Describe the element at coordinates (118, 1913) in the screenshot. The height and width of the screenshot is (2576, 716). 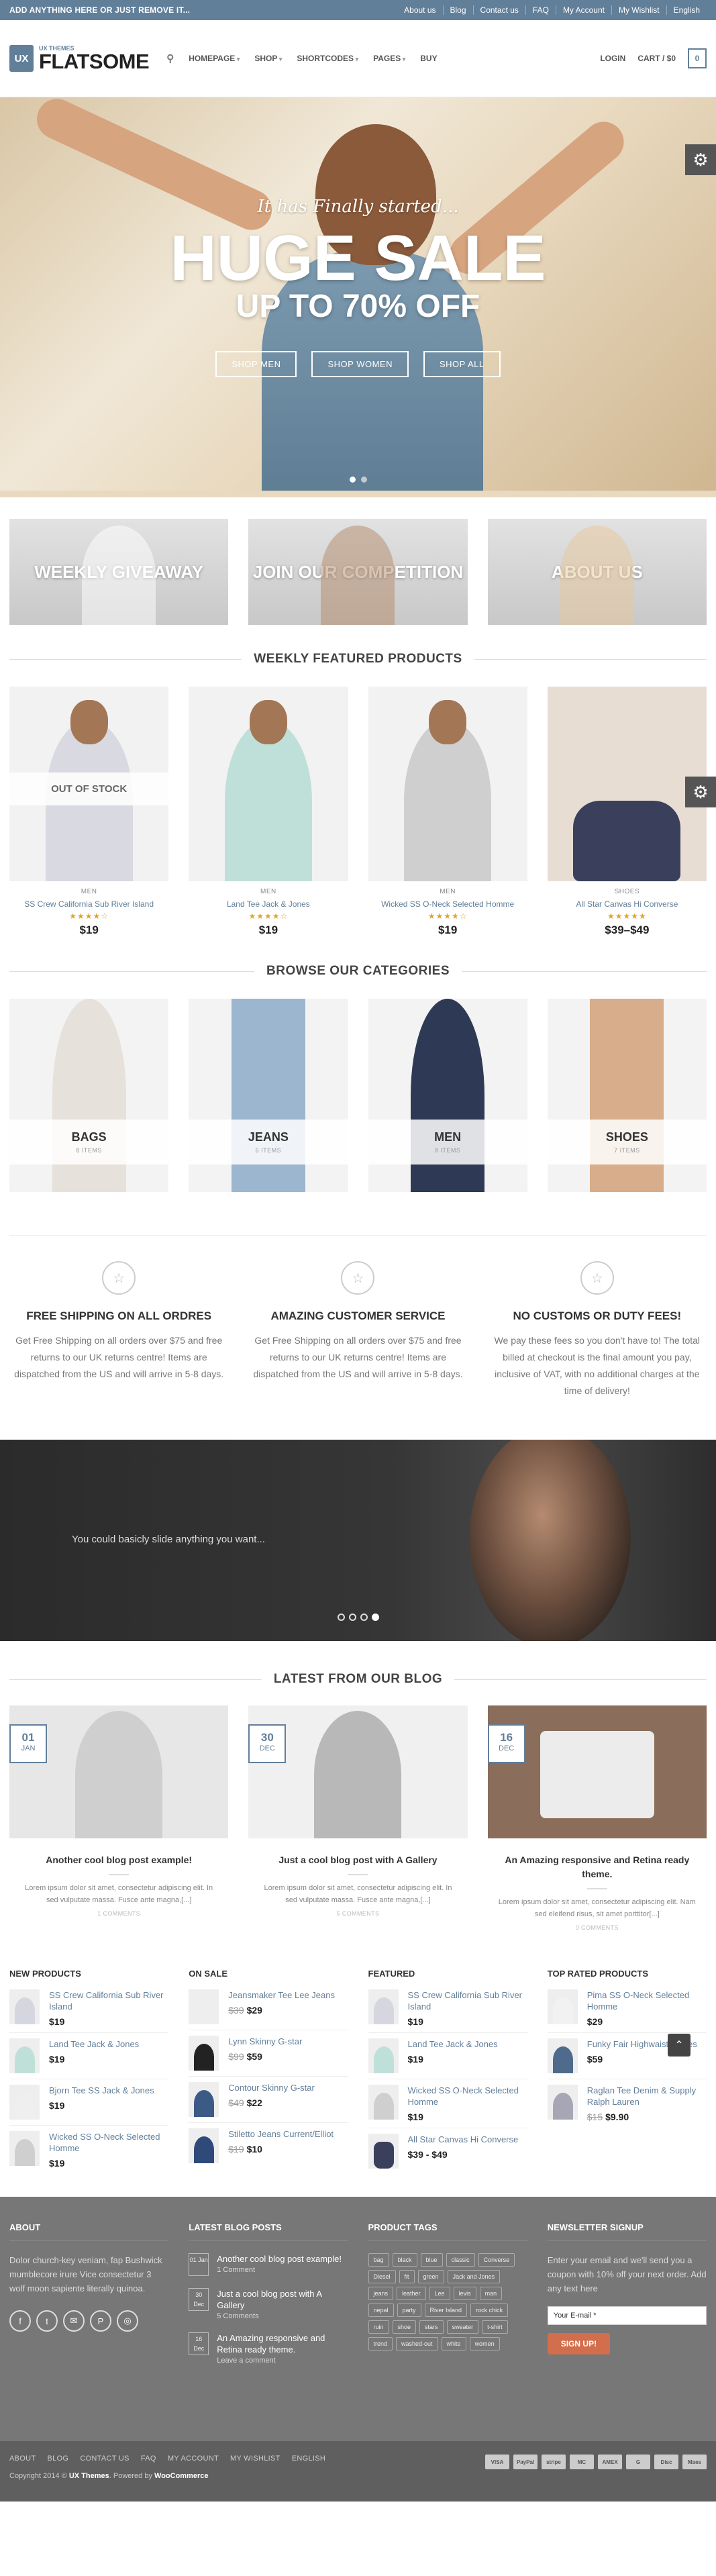
I see `blog-comments: 1 COMMENTS` at that location.